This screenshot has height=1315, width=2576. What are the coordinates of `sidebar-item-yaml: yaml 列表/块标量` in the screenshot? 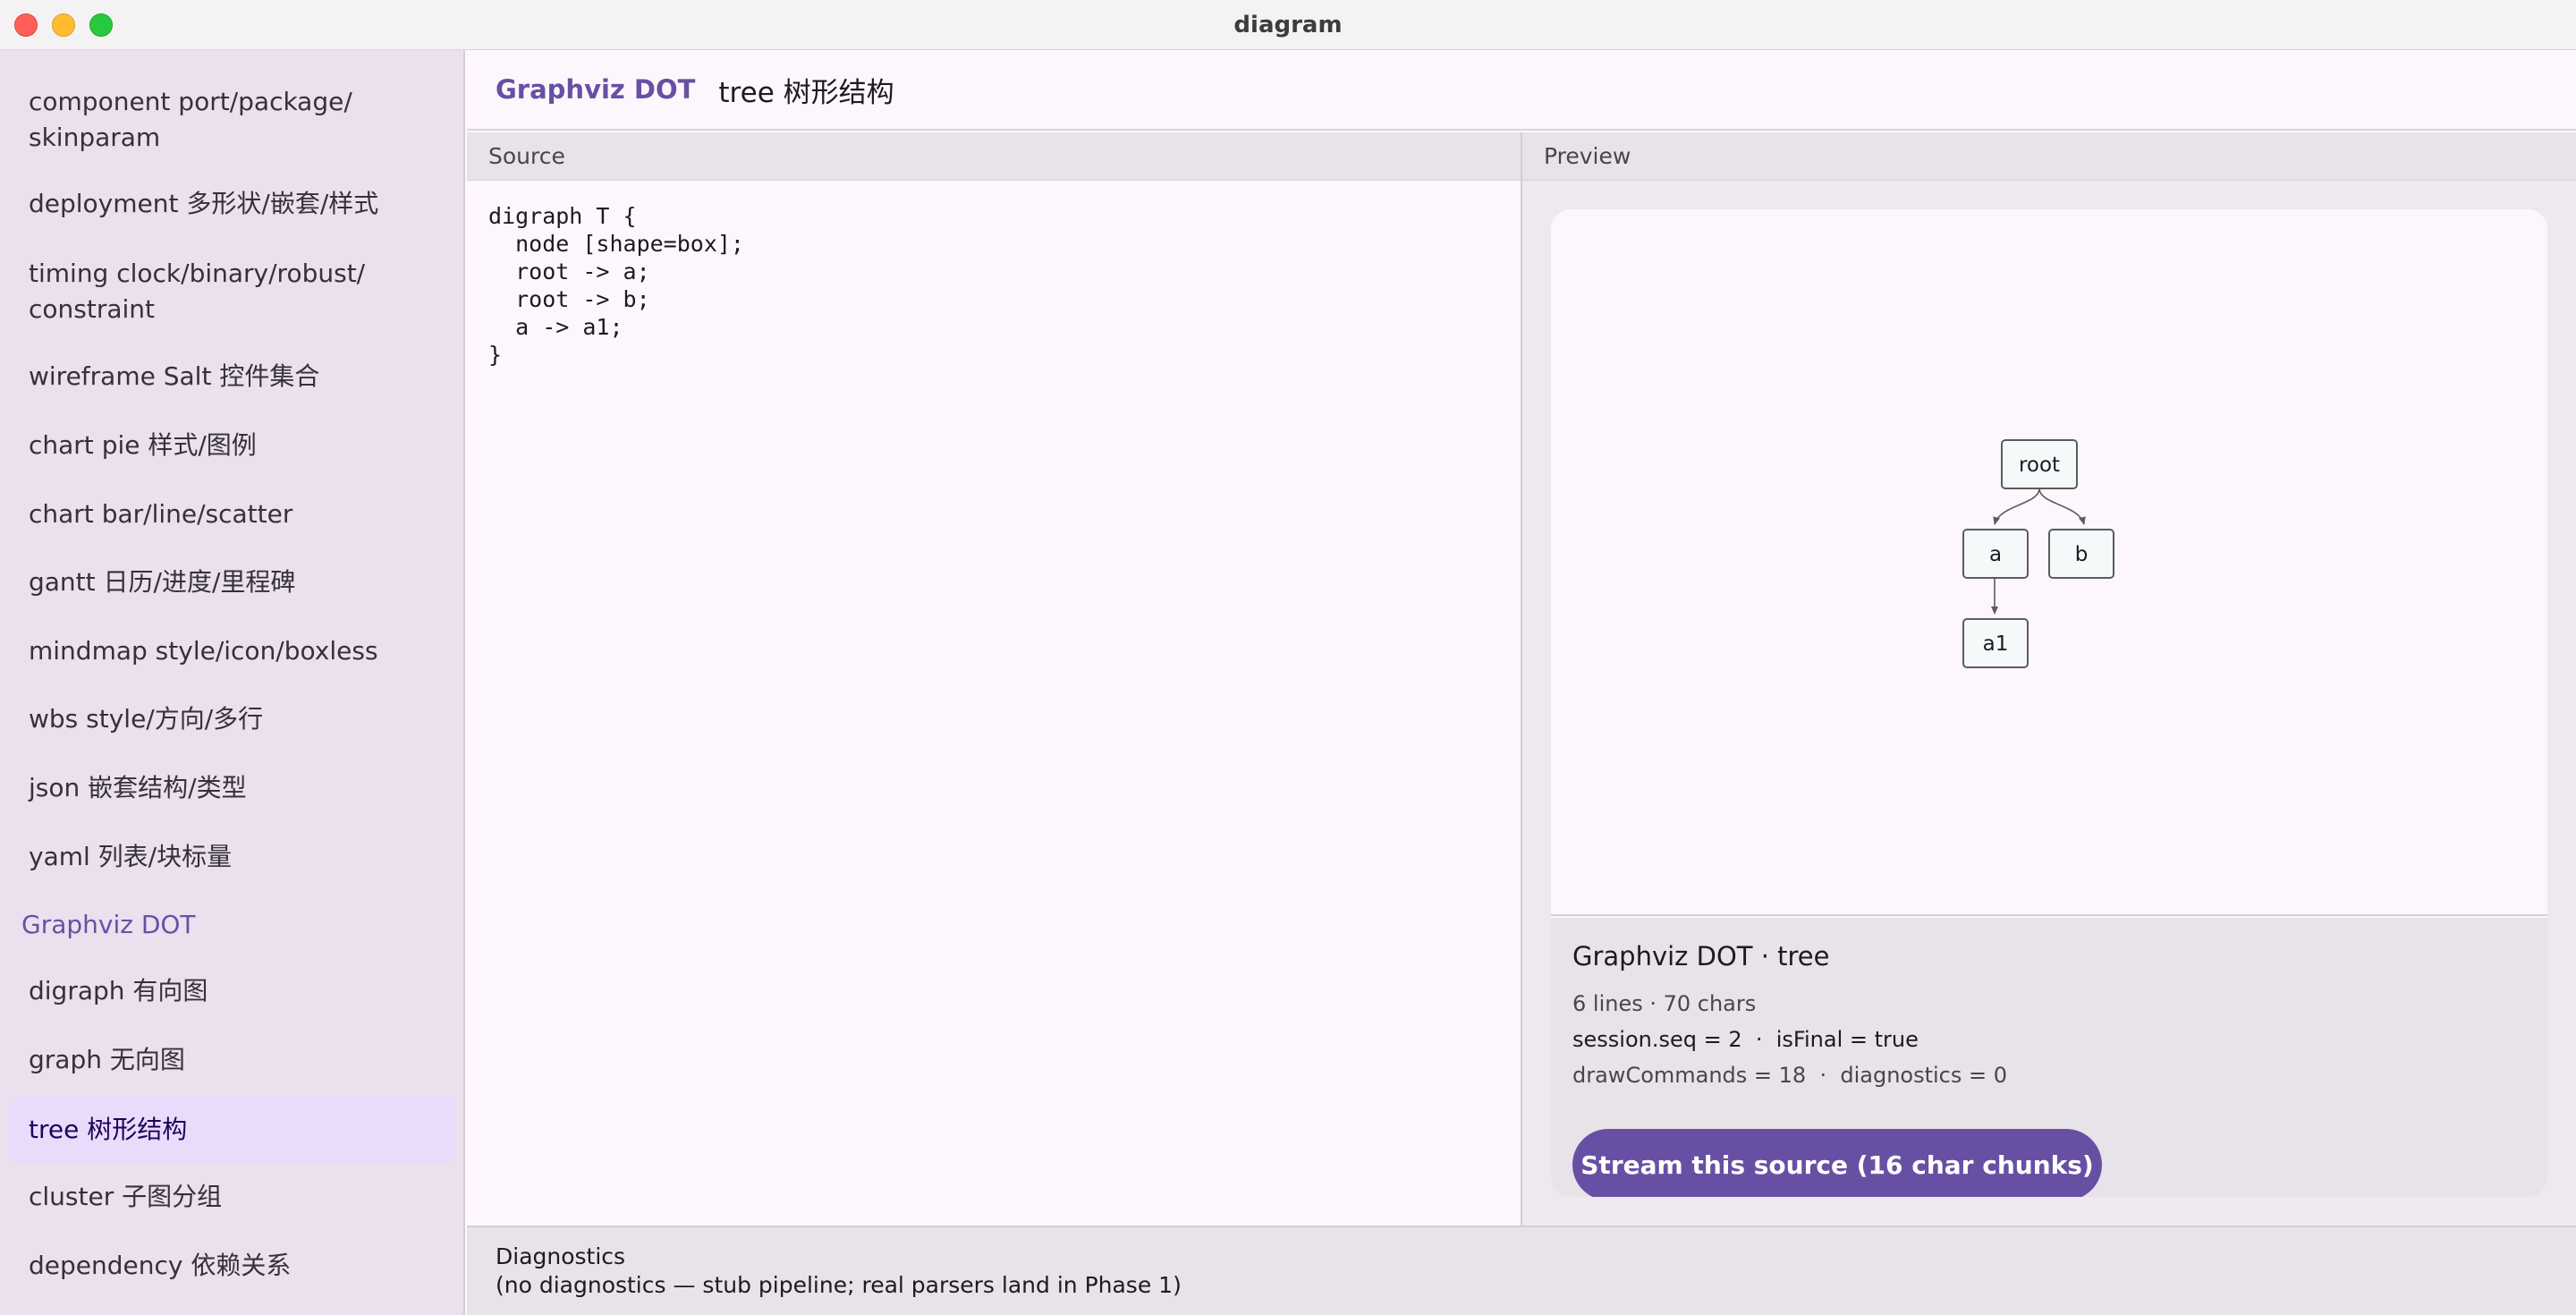 It's located at (232, 857).